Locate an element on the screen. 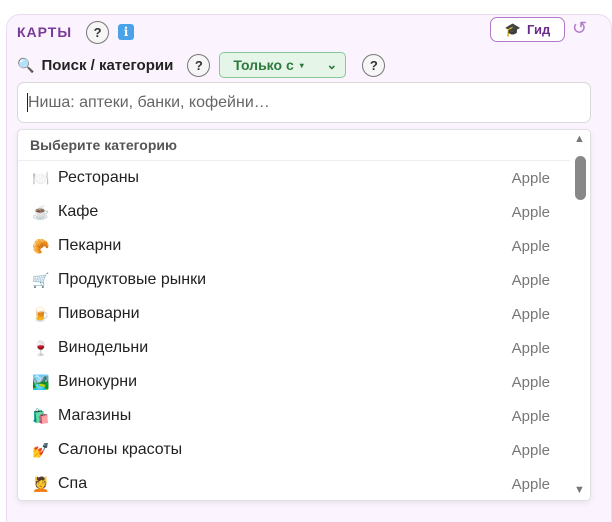  list-item: 🛒 Продуктовые рынки Apple is located at coordinates (294, 280).